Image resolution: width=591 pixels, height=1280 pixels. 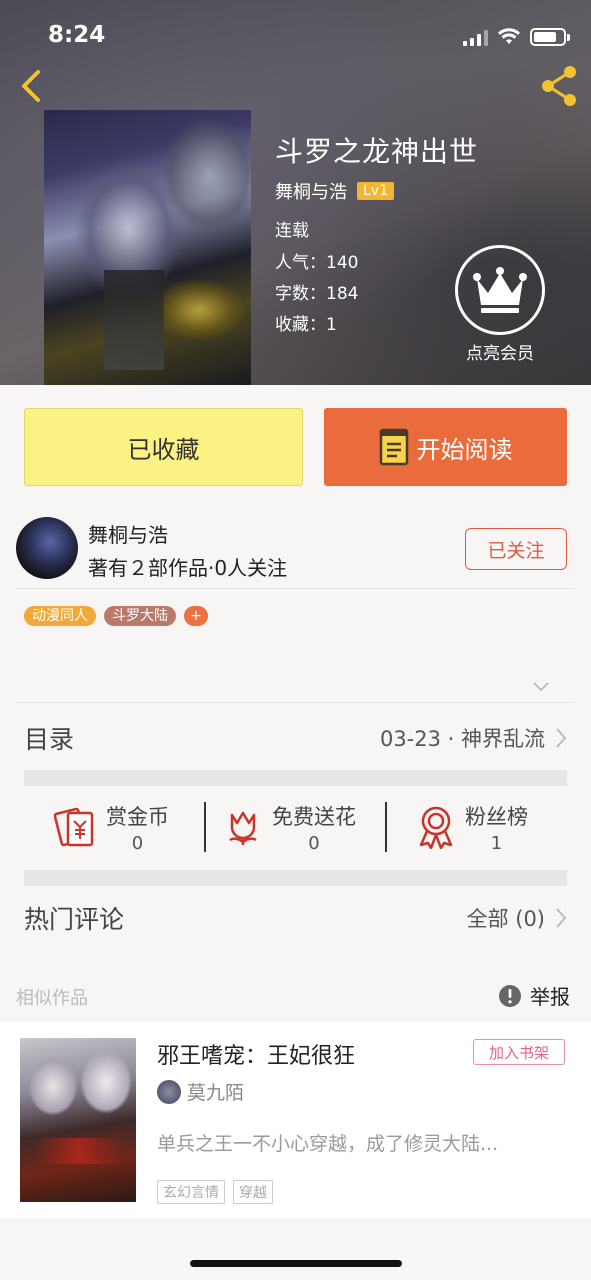 I want to click on similar-book-cover, so click(x=78, y=1120).